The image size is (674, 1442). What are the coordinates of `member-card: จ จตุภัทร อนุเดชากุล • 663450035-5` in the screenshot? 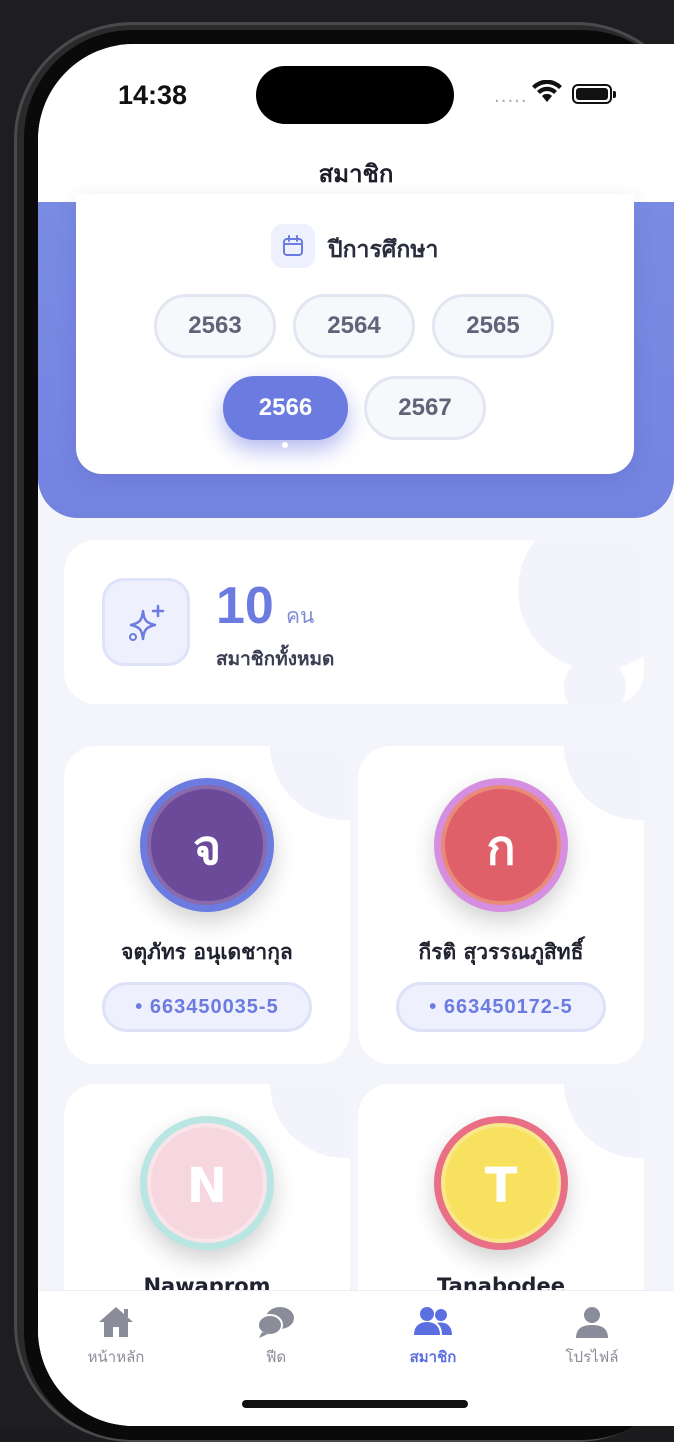 It's located at (207, 905).